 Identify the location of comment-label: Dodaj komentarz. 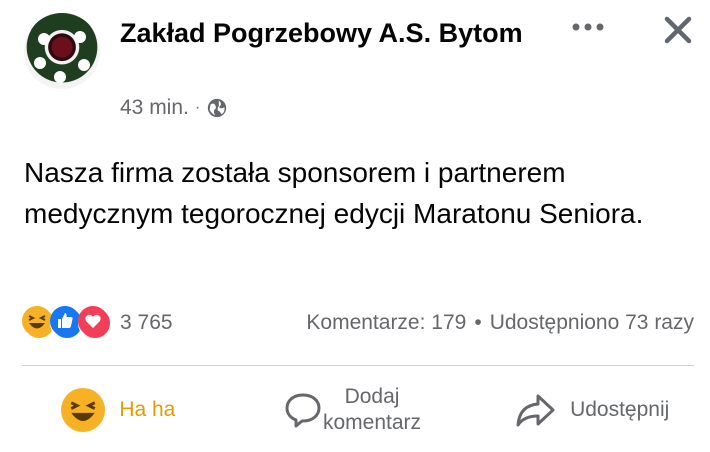
(372, 409).